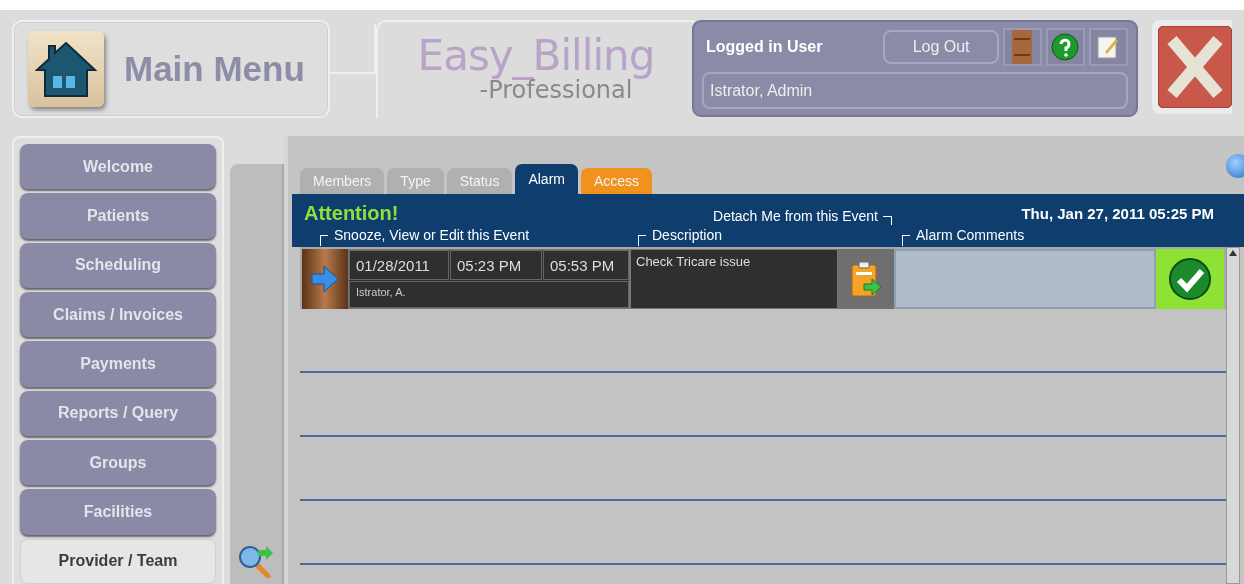 Image resolution: width=1244 pixels, height=584 pixels. Describe the element at coordinates (546, 179) in the screenshot. I see `tab: Alarm` at that location.